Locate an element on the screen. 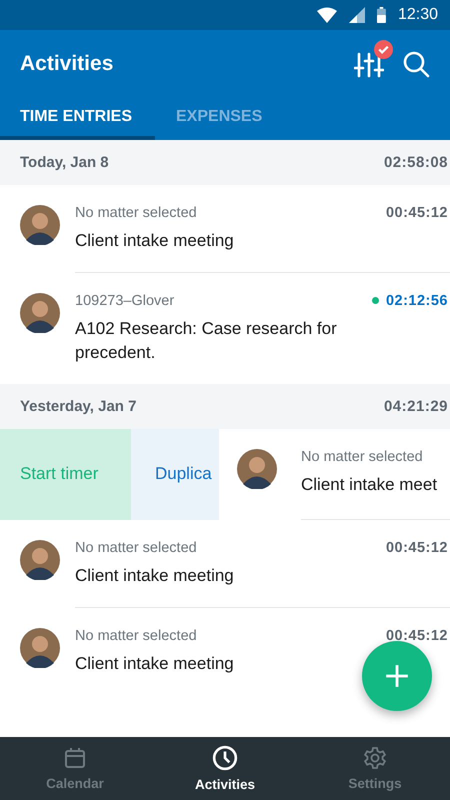 This screenshot has width=450, height=800. filter-button is located at coordinates (373, 59).